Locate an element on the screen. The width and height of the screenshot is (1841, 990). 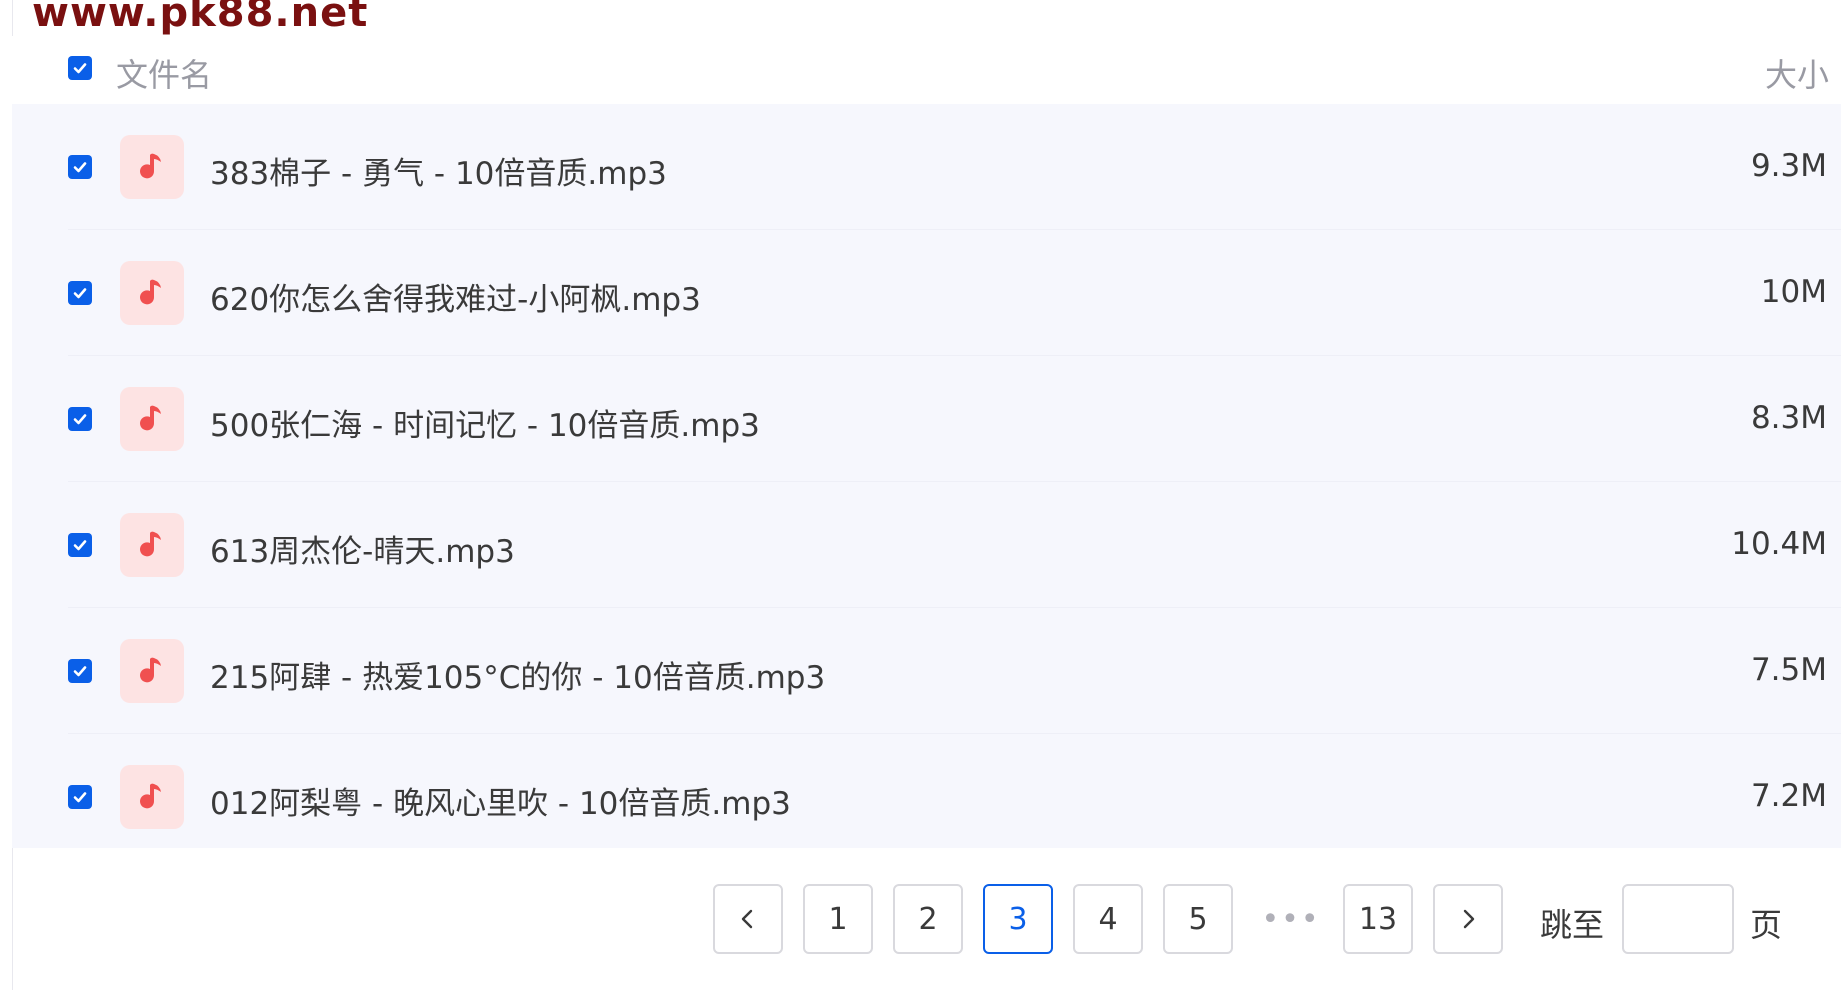
page-unit-label: 页 is located at coordinates (1766, 925).